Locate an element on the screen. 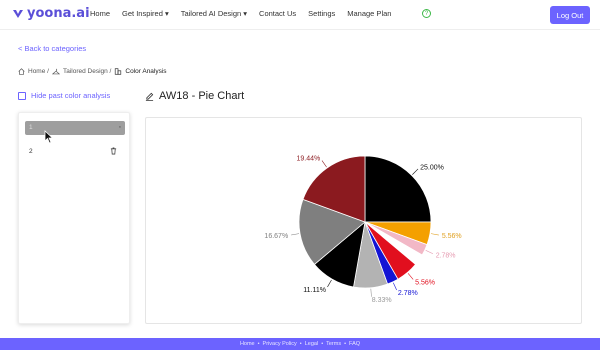 The image size is (600, 350). back-to-categories-link: < Back to categories is located at coordinates (52, 48).